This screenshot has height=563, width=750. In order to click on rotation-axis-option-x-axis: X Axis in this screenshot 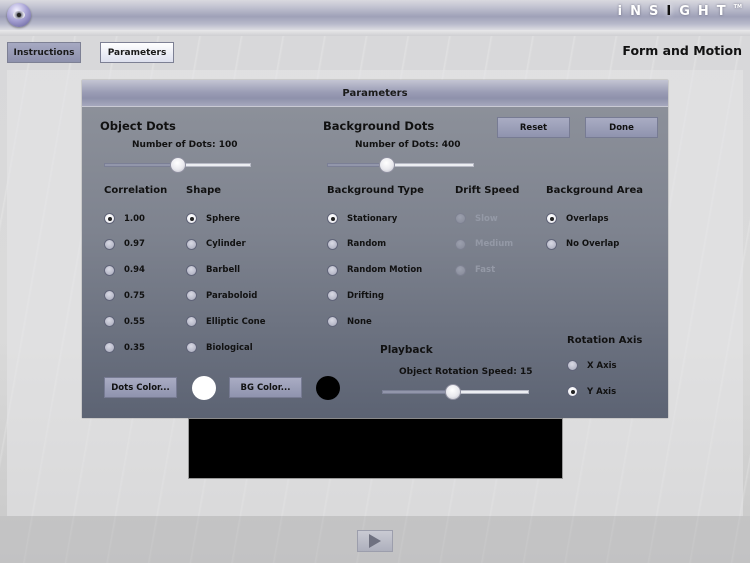, I will do `click(592, 365)`.